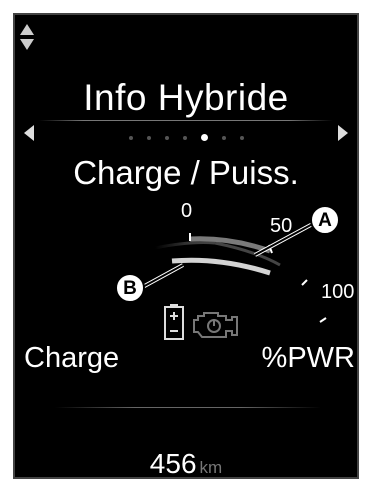 The height and width of the screenshot is (490, 371). What do you see at coordinates (338, 292) in the screenshot?
I see `gauge-label-hundred: 100` at bounding box center [338, 292].